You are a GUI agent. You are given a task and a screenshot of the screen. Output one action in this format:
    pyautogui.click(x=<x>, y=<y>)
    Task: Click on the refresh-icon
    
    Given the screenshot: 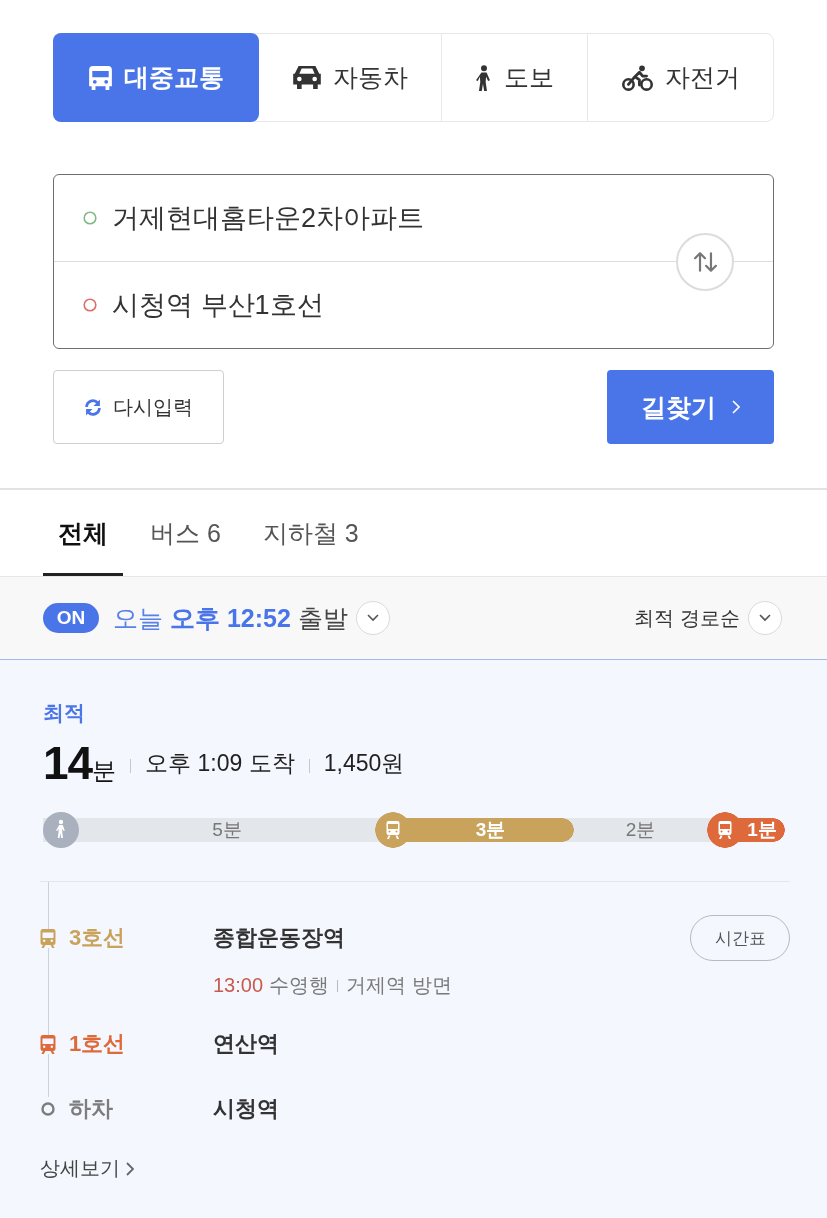 What is the action you would take?
    pyautogui.click(x=92, y=407)
    